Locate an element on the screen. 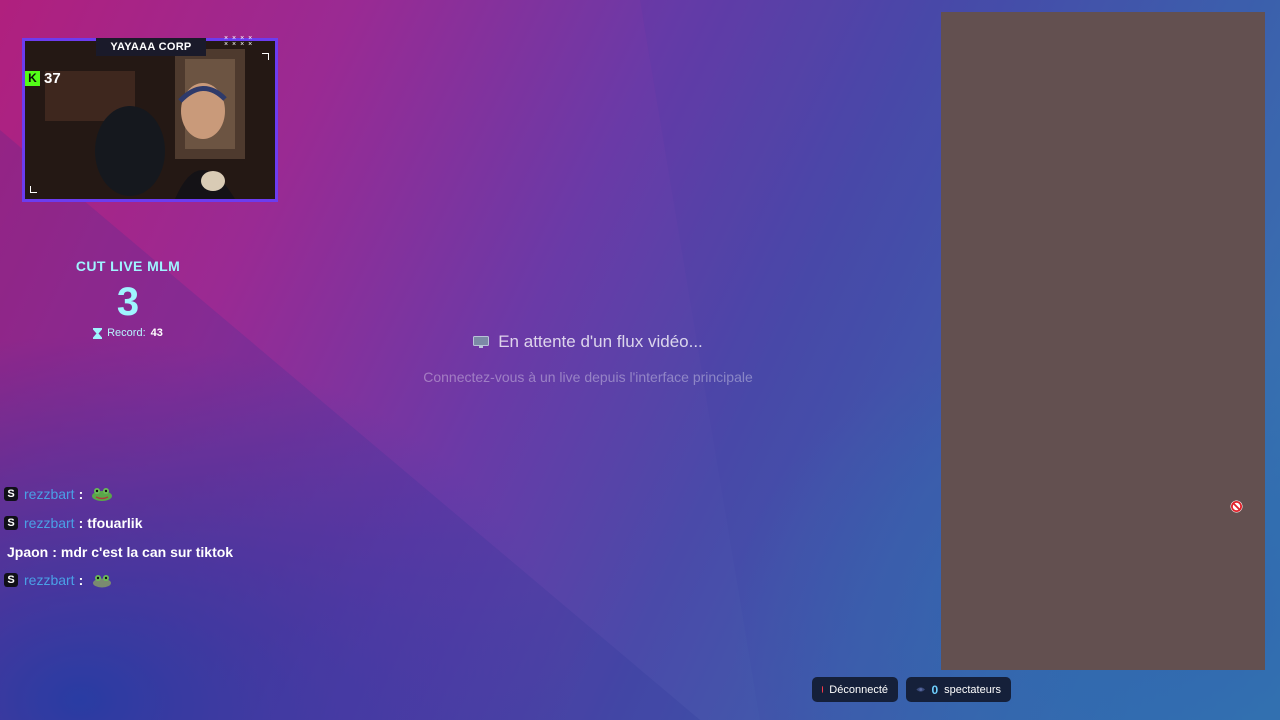 This screenshot has height=720, width=1280. connection-status: Déconnecté is located at coordinates (855, 689).